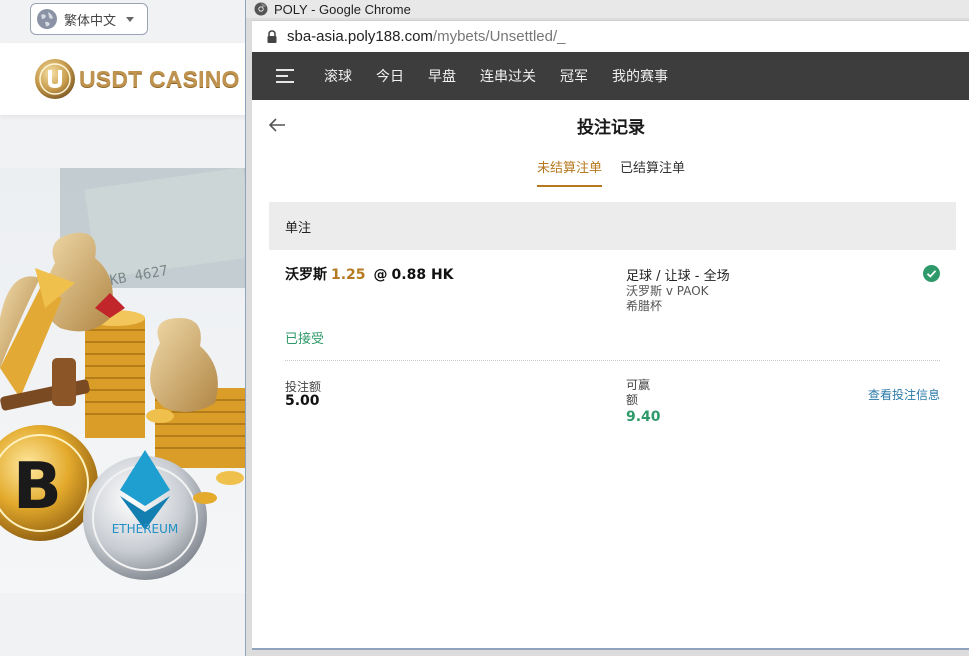 The height and width of the screenshot is (656, 969). Describe the element at coordinates (302, 401) in the screenshot. I see `stake-value: 5.00` at that location.